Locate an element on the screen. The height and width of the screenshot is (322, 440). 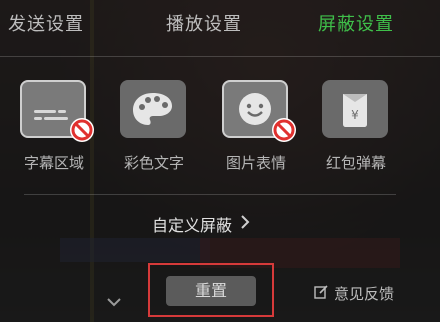
custom-block-link: 自定义屏蔽 is located at coordinates (201, 224).